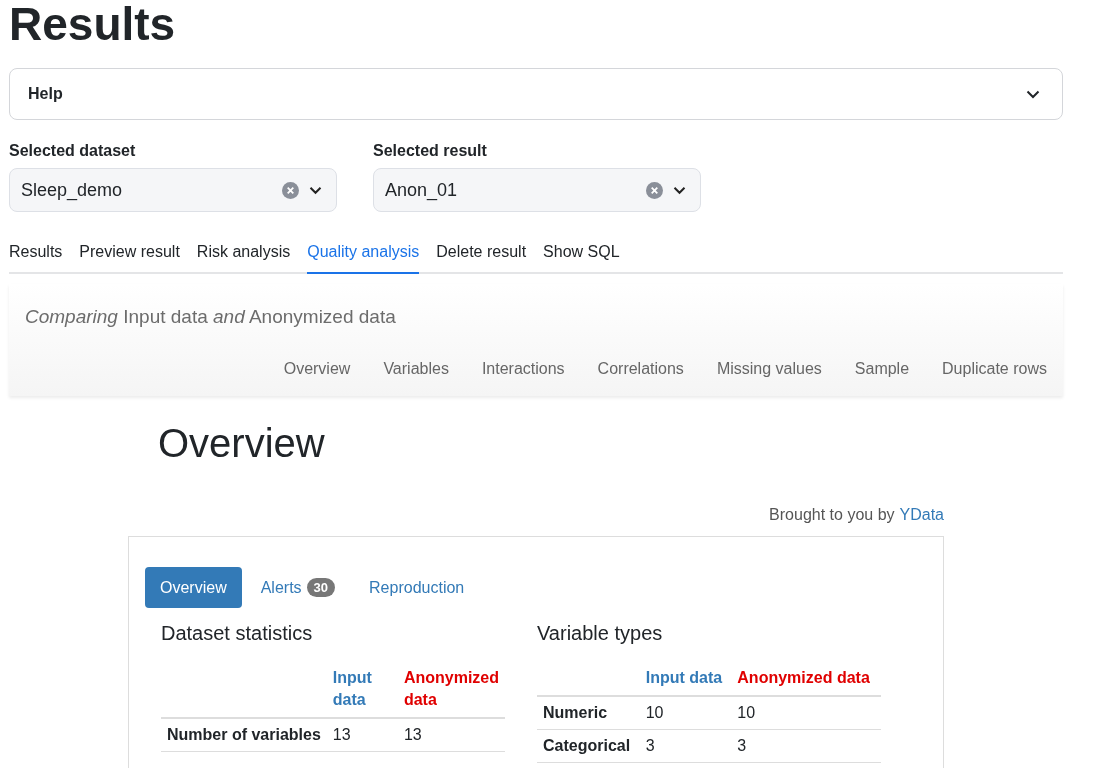  I want to click on tab: Quality analysis, so click(363, 256).